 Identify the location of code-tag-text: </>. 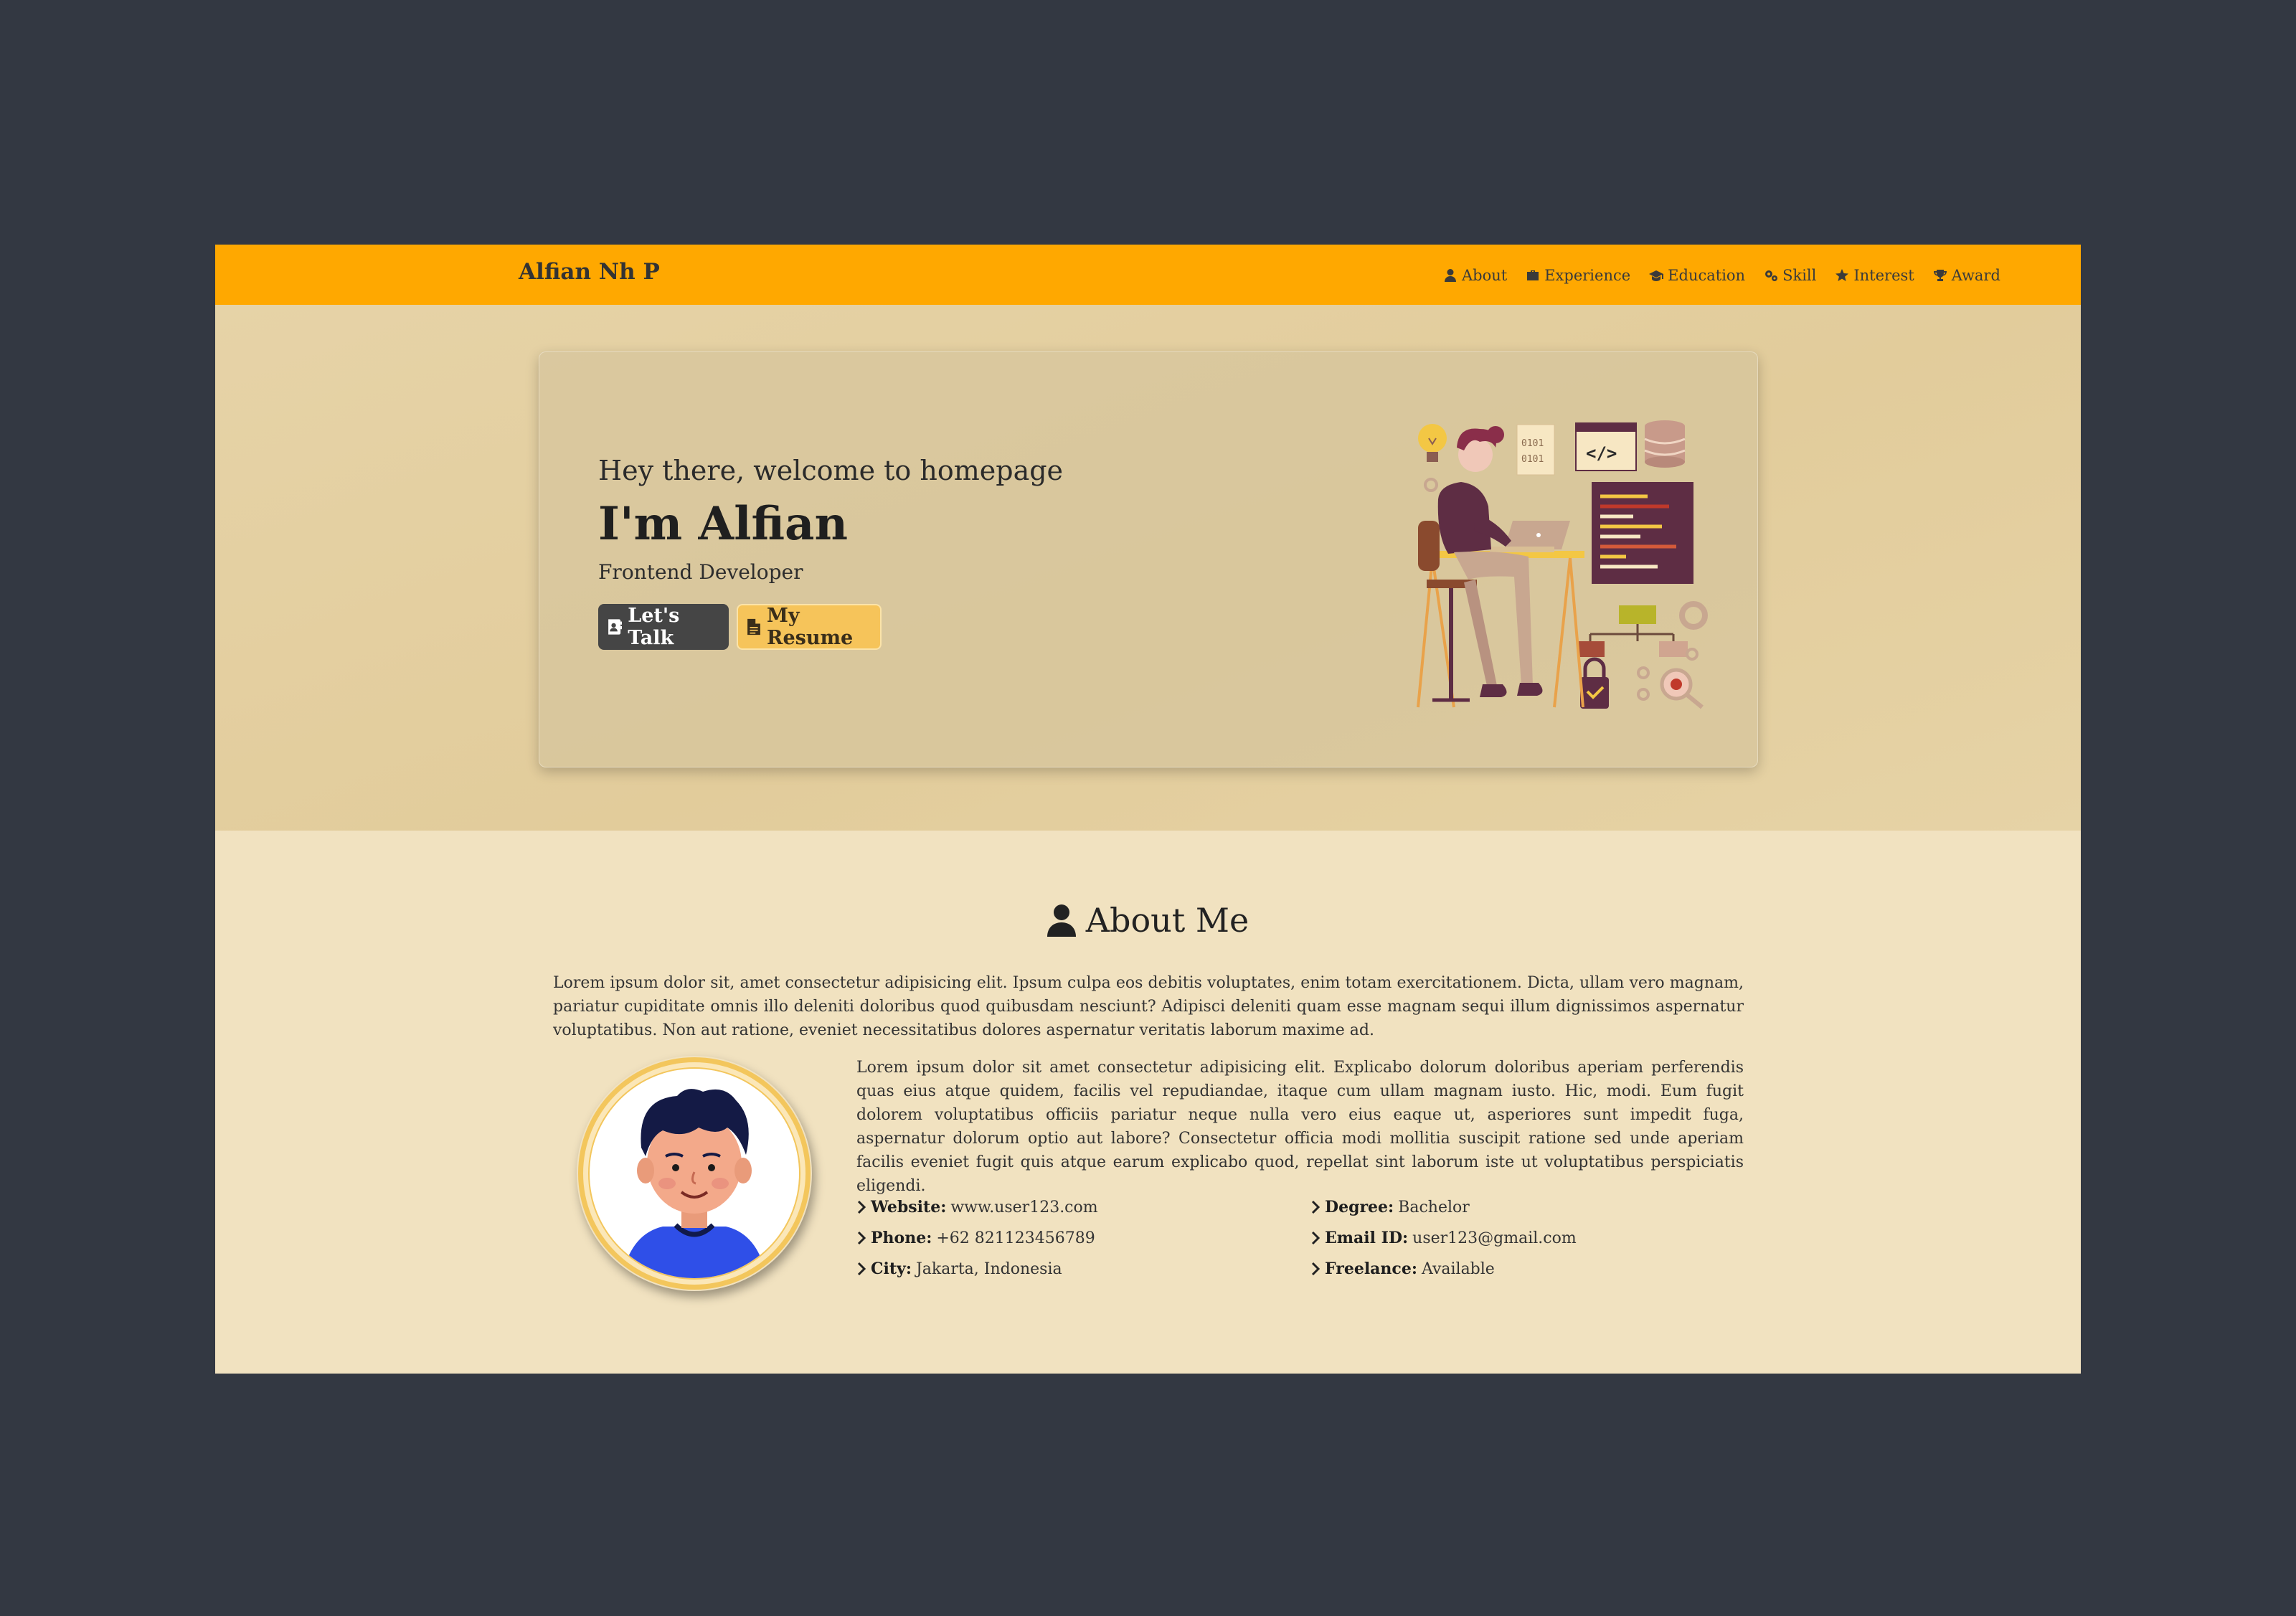
(1602, 453).